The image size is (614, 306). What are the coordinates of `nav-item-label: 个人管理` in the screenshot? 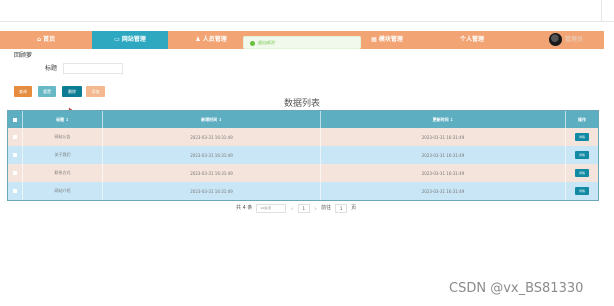 It's located at (471, 39).